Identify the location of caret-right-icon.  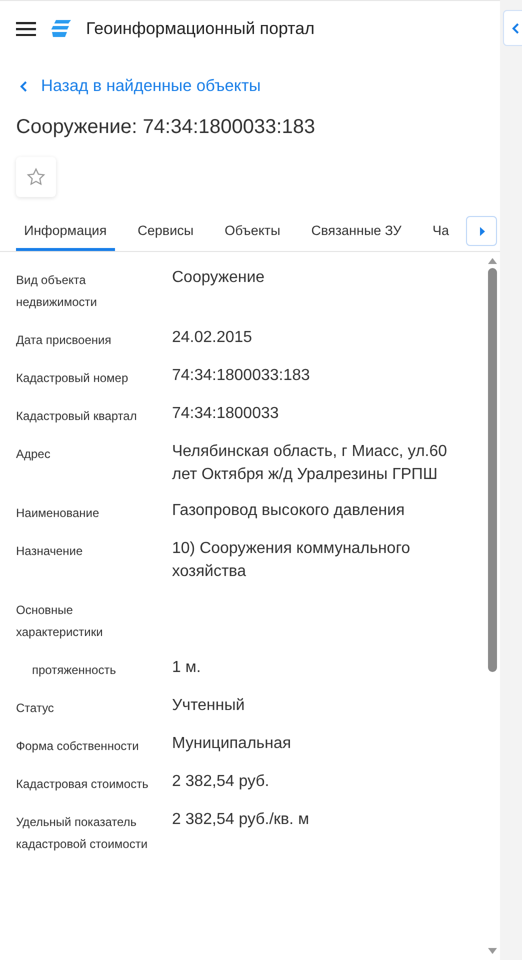
(481, 231).